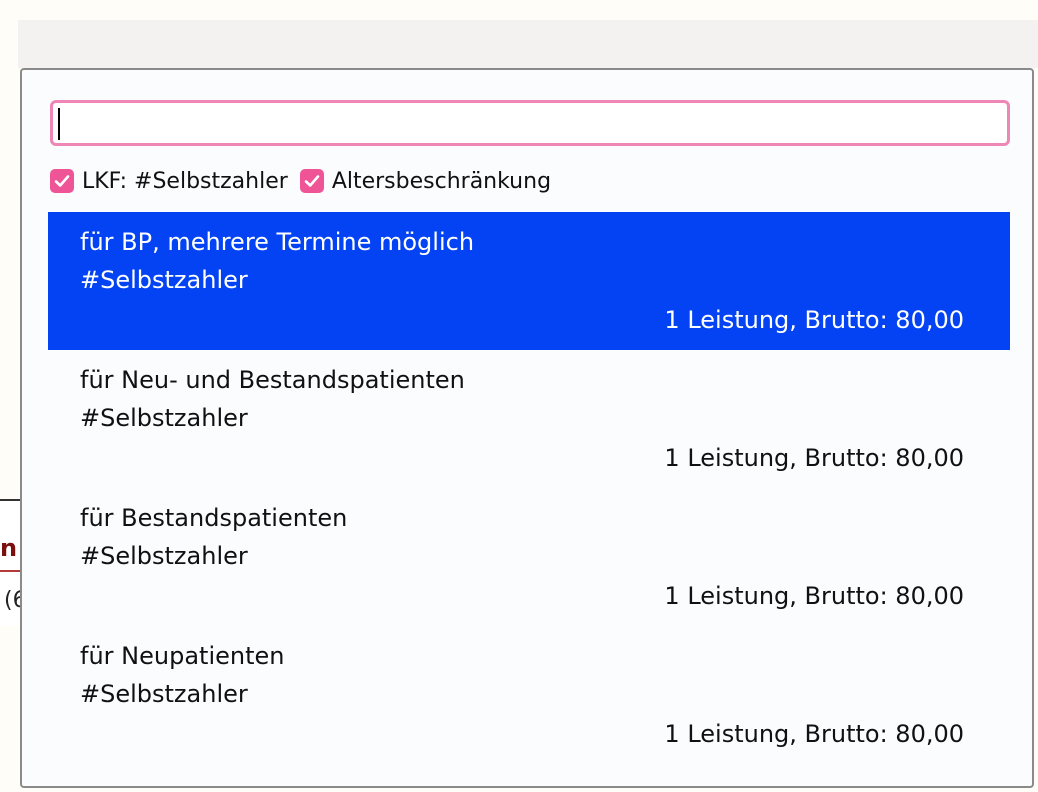  What do you see at coordinates (441, 181) in the screenshot?
I see `filter-label: Altersbeschränkung` at bounding box center [441, 181].